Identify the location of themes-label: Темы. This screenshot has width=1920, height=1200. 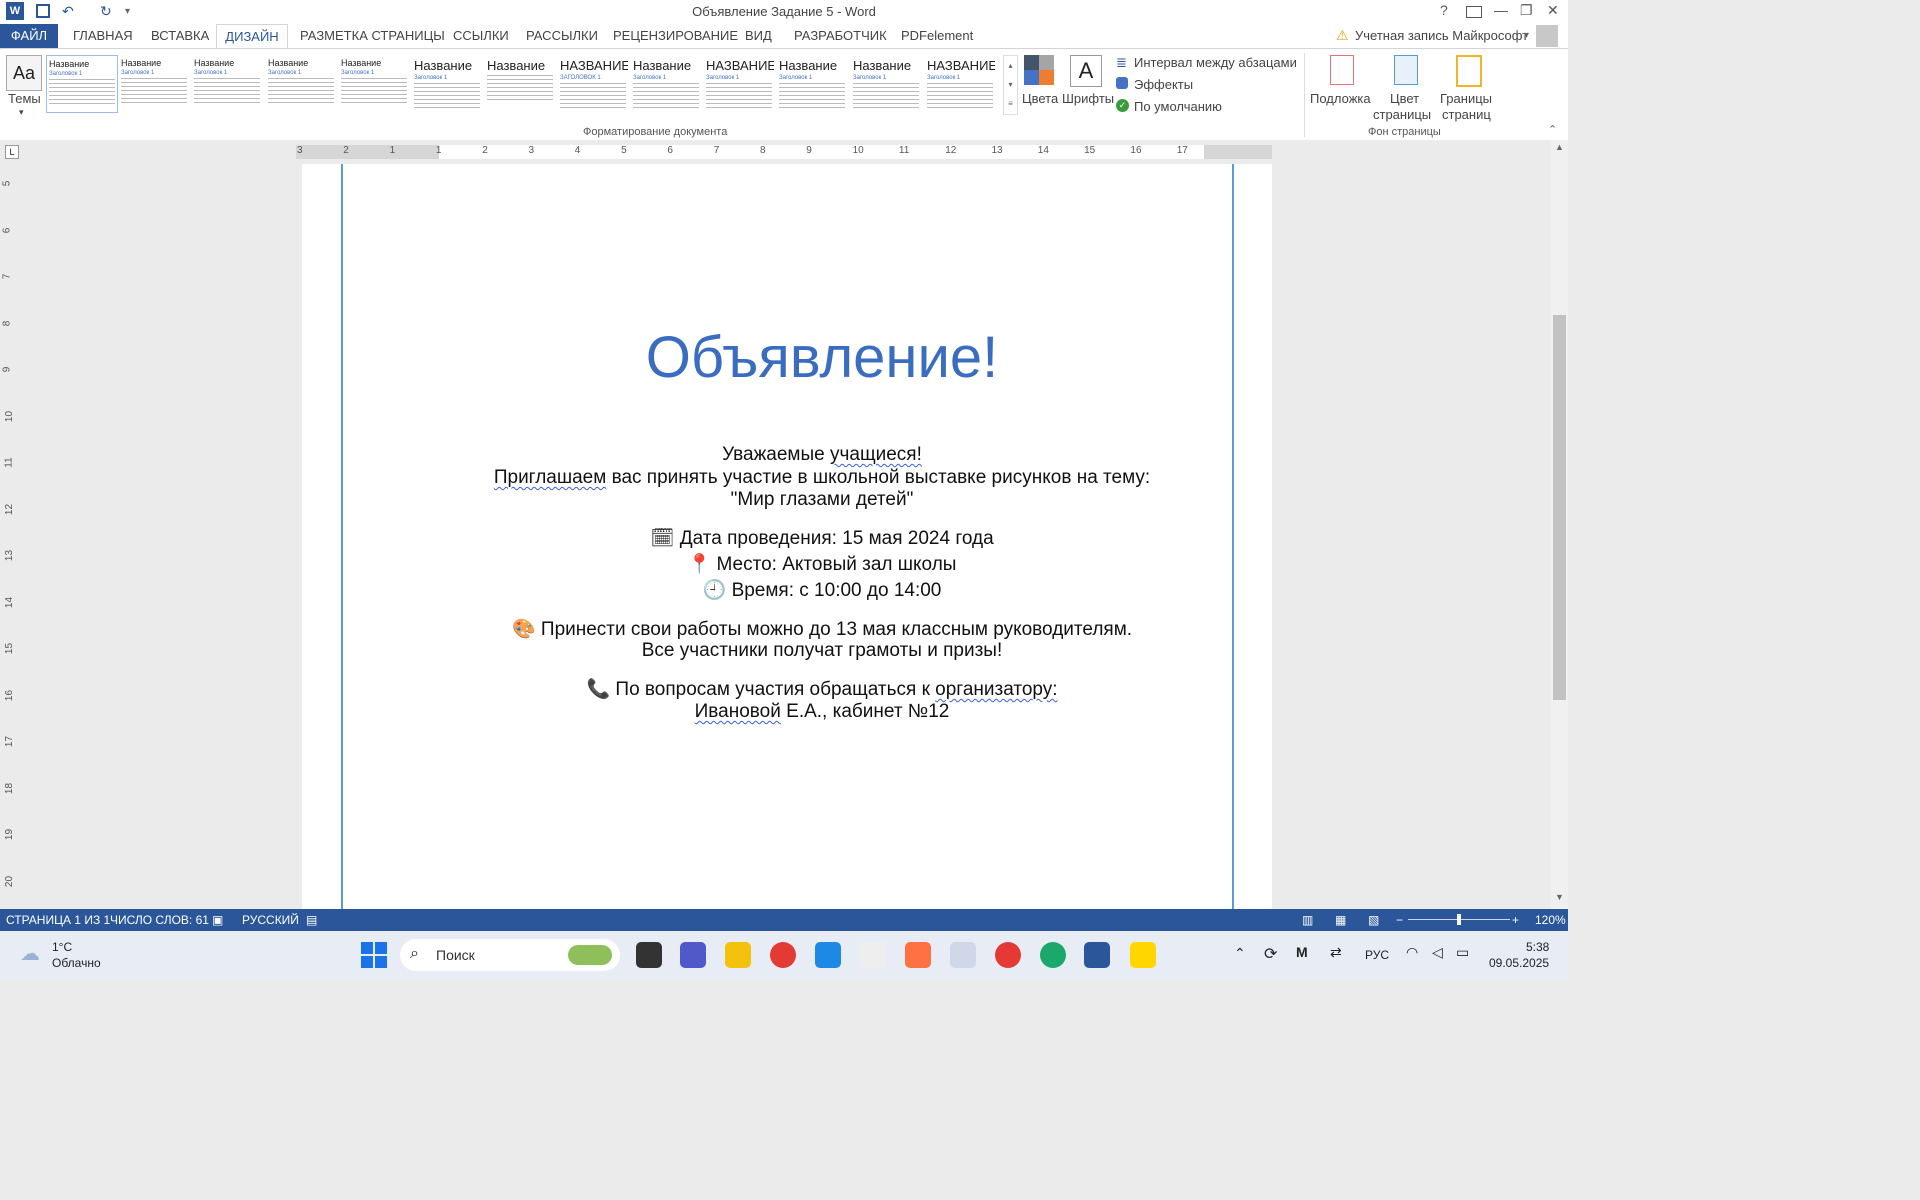
(24, 98).